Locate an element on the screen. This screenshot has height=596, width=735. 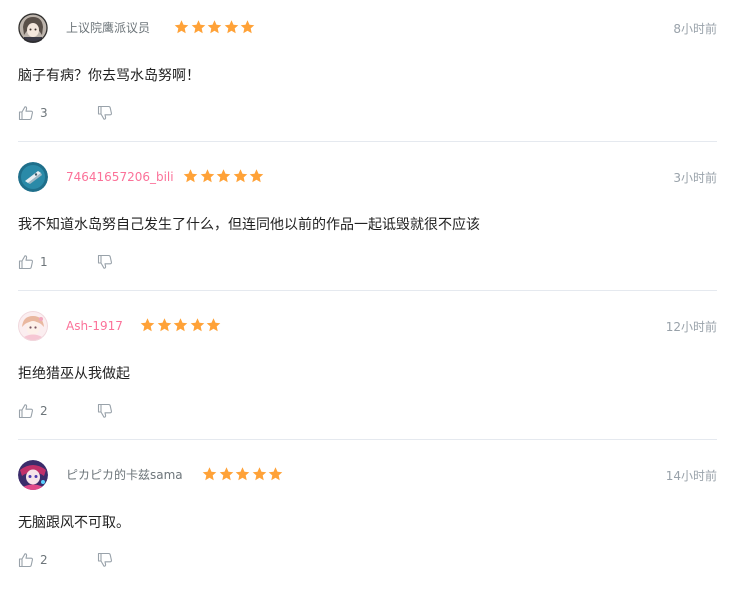
username: 上议院鹰派议员 is located at coordinates (108, 28).